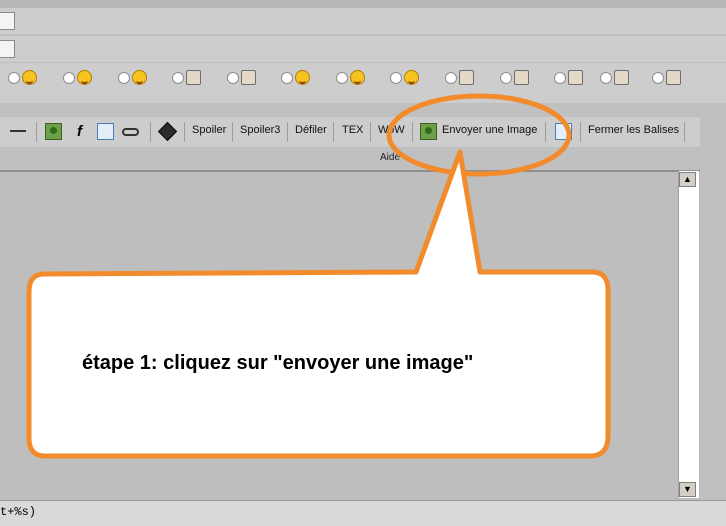 This screenshot has height=526, width=726. Describe the element at coordinates (479, 135) in the screenshot. I see `highlight-ellipse` at that location.